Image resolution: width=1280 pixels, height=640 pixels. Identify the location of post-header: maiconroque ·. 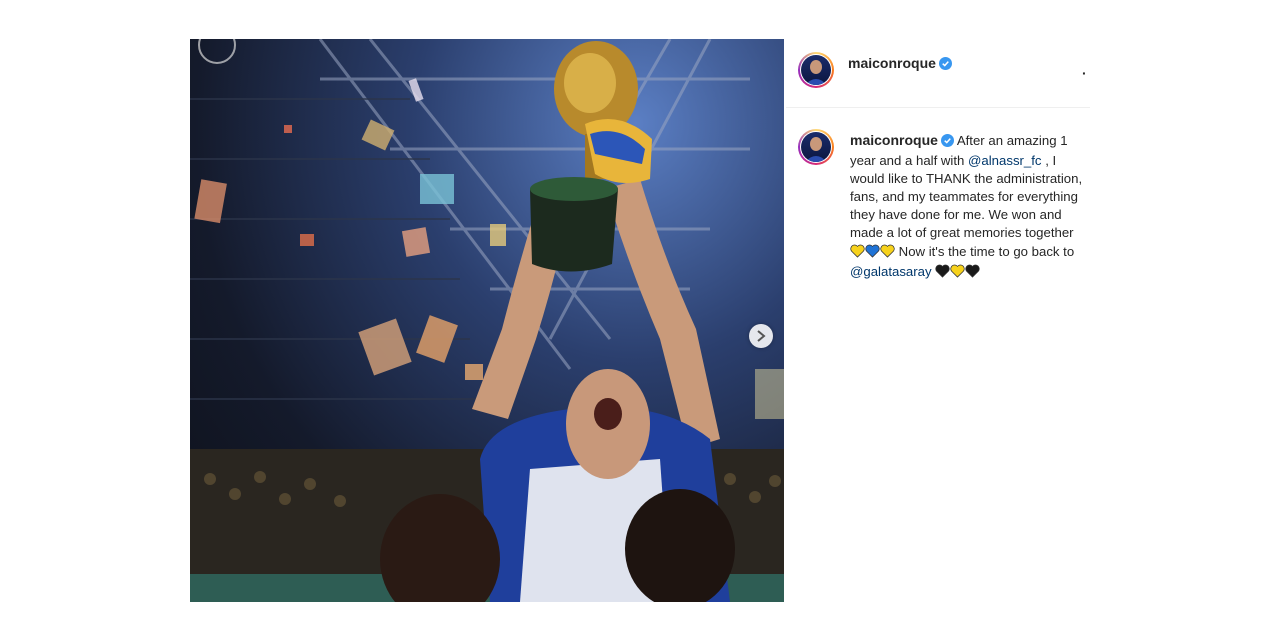
(938, 73).